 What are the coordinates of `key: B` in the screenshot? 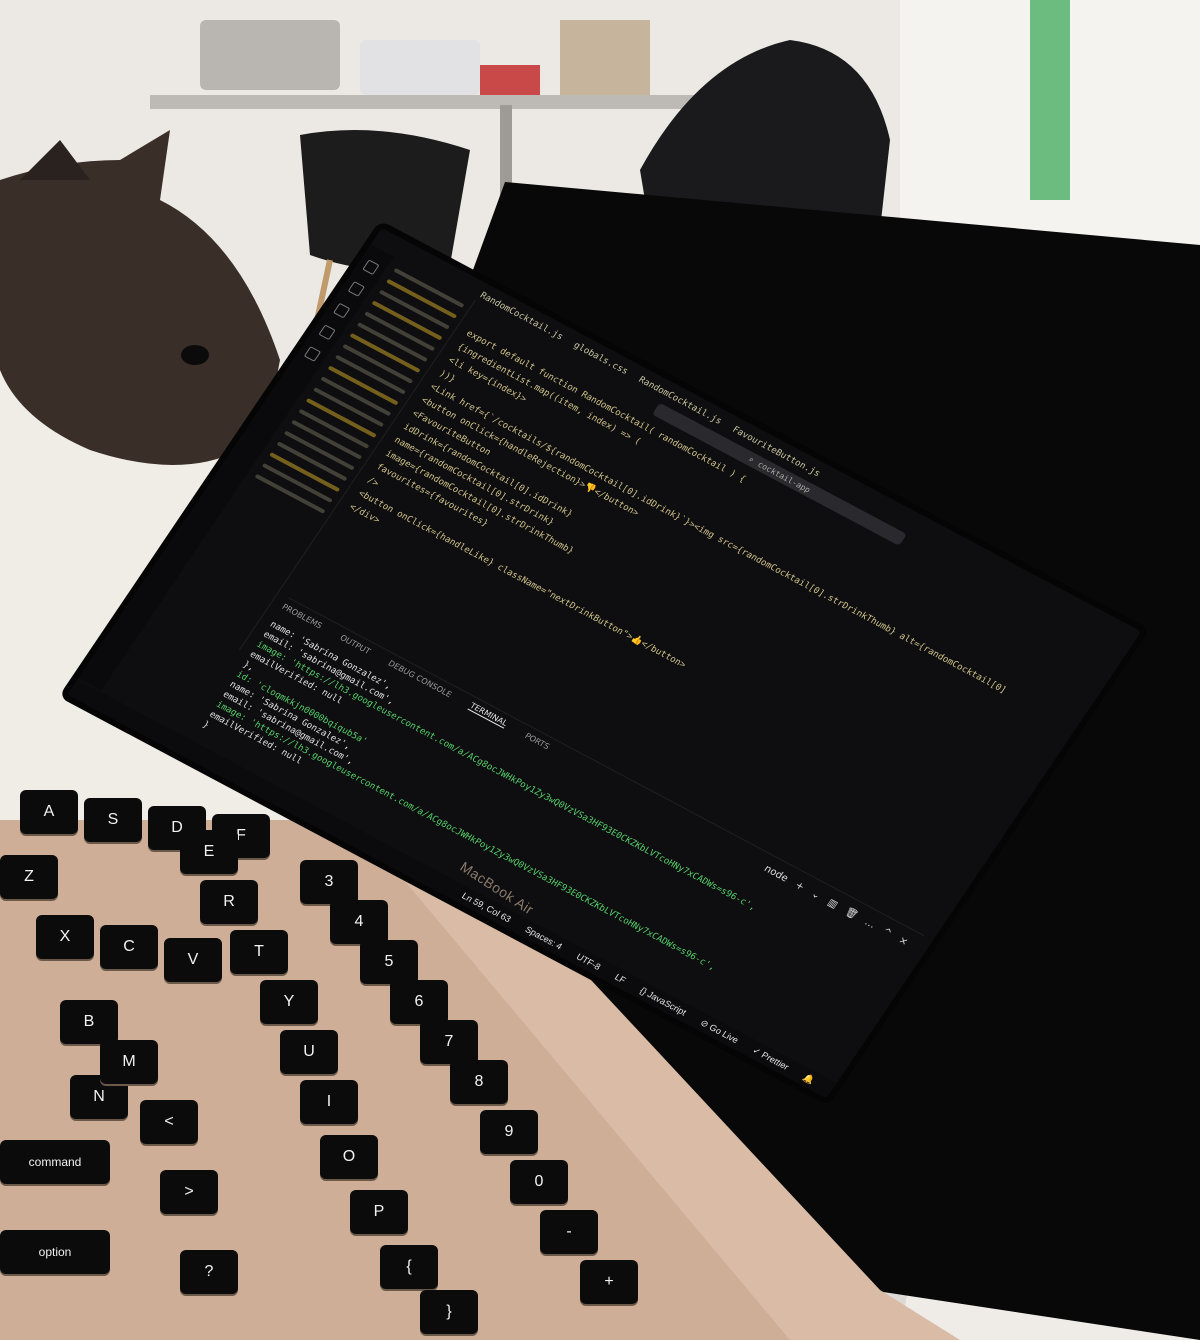 It's located at (89, 1022).